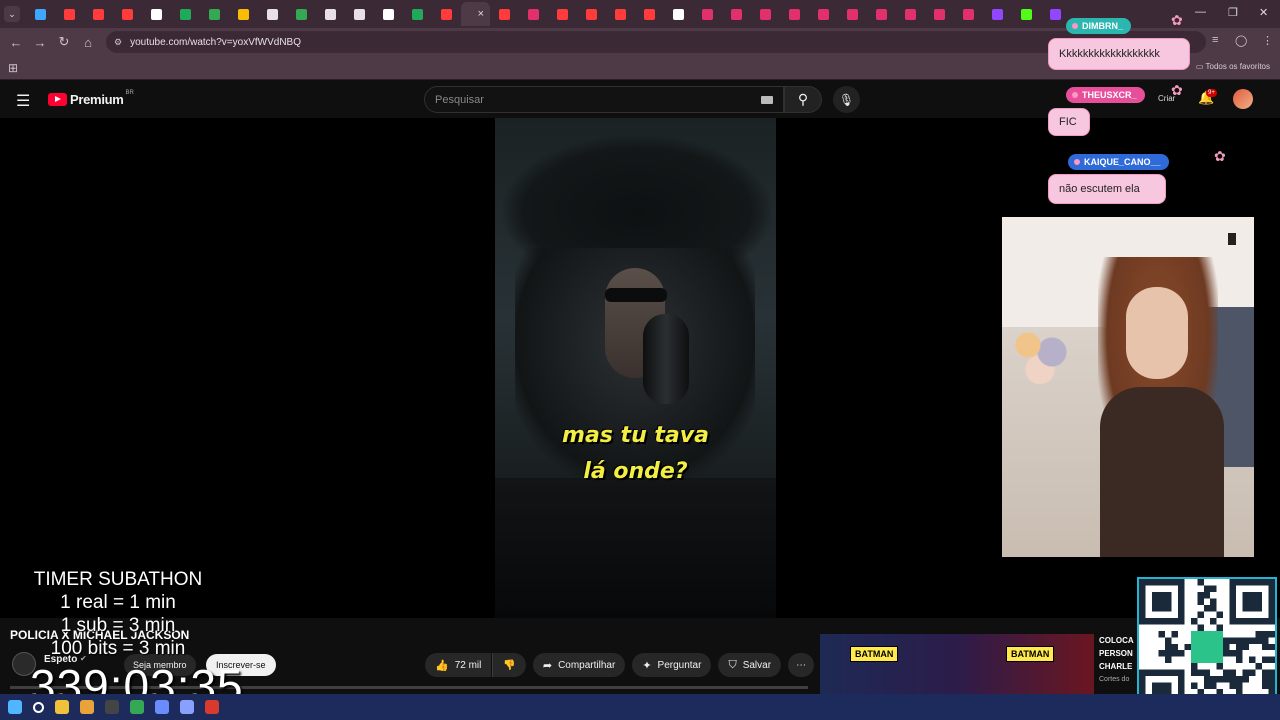 The width and height of the screenshot is (1280, 720). What do you see at coordinates (957, 664) in the screenshot?
I see `recommended-thumbnail: BATMAN BATMAN` at bounding box center [957, 664].